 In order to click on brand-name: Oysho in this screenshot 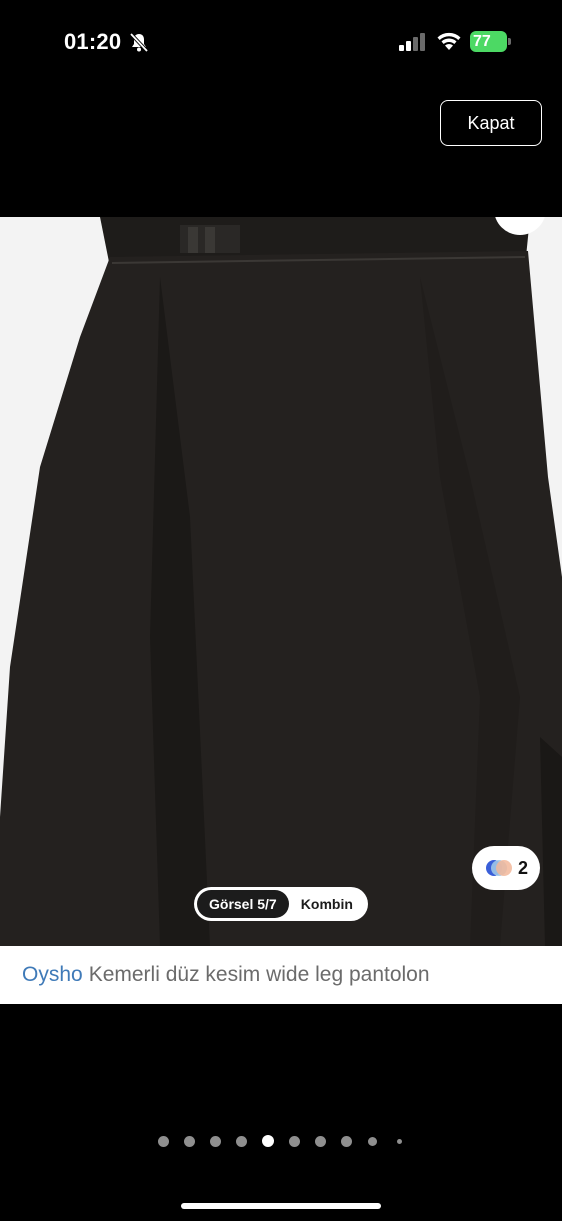, I will do `click(52, 975)`.